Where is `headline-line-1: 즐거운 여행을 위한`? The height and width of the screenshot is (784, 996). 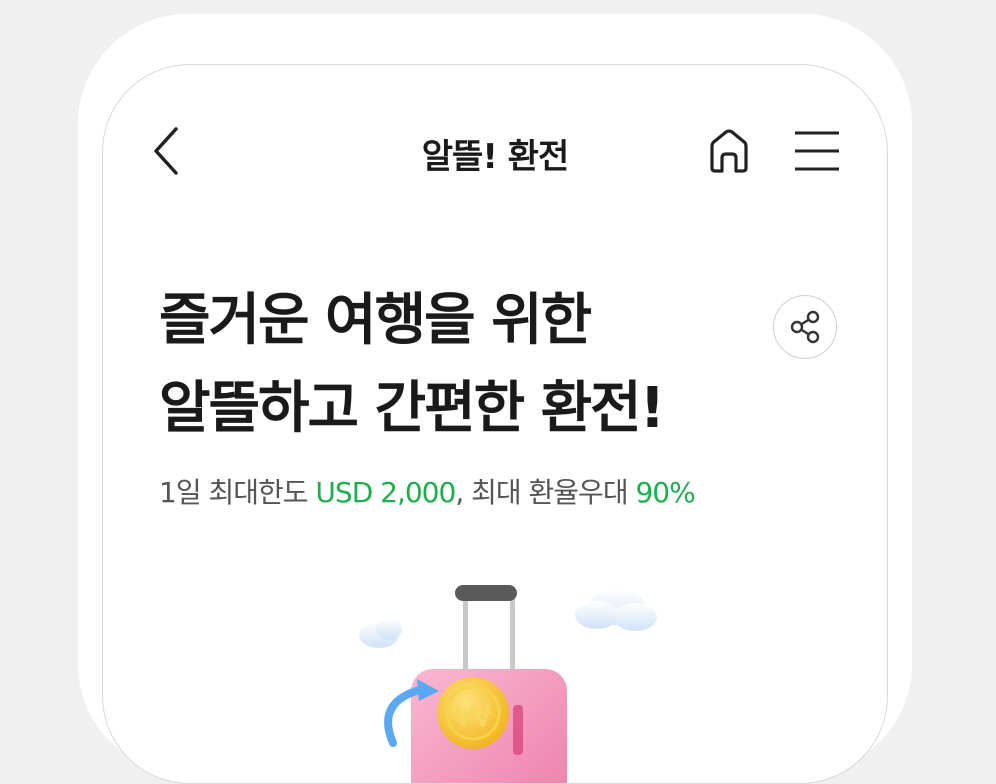 headline-line-1: 즐거운 여행을 위한 is located at coordinates (375, 320).